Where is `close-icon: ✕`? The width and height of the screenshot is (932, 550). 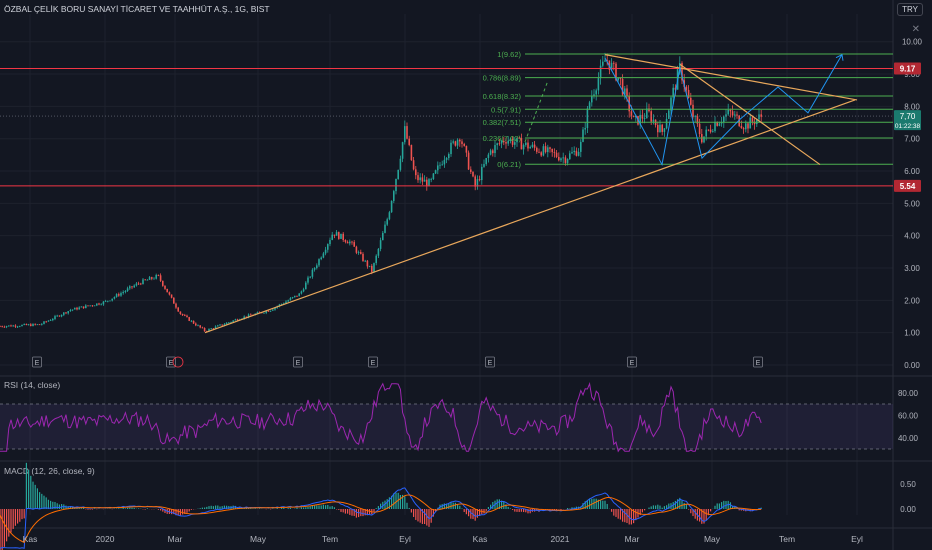
close-icon: ✕ is located at coordinates (916, 29).